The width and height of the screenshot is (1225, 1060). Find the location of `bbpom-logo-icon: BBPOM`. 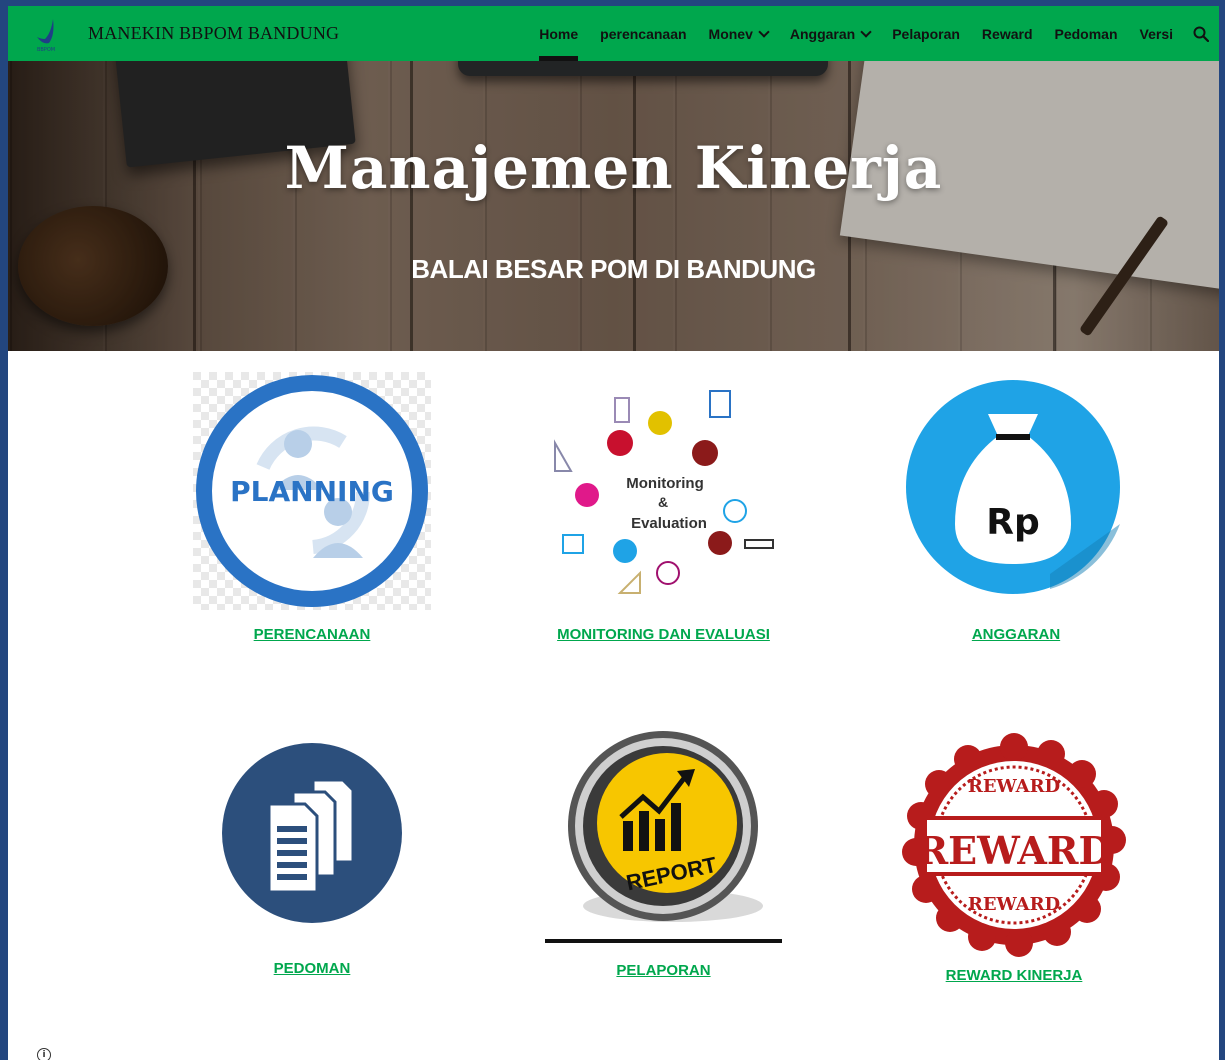

bbpom-logo-icon: BBPOM is located at coordinates (46, 35).